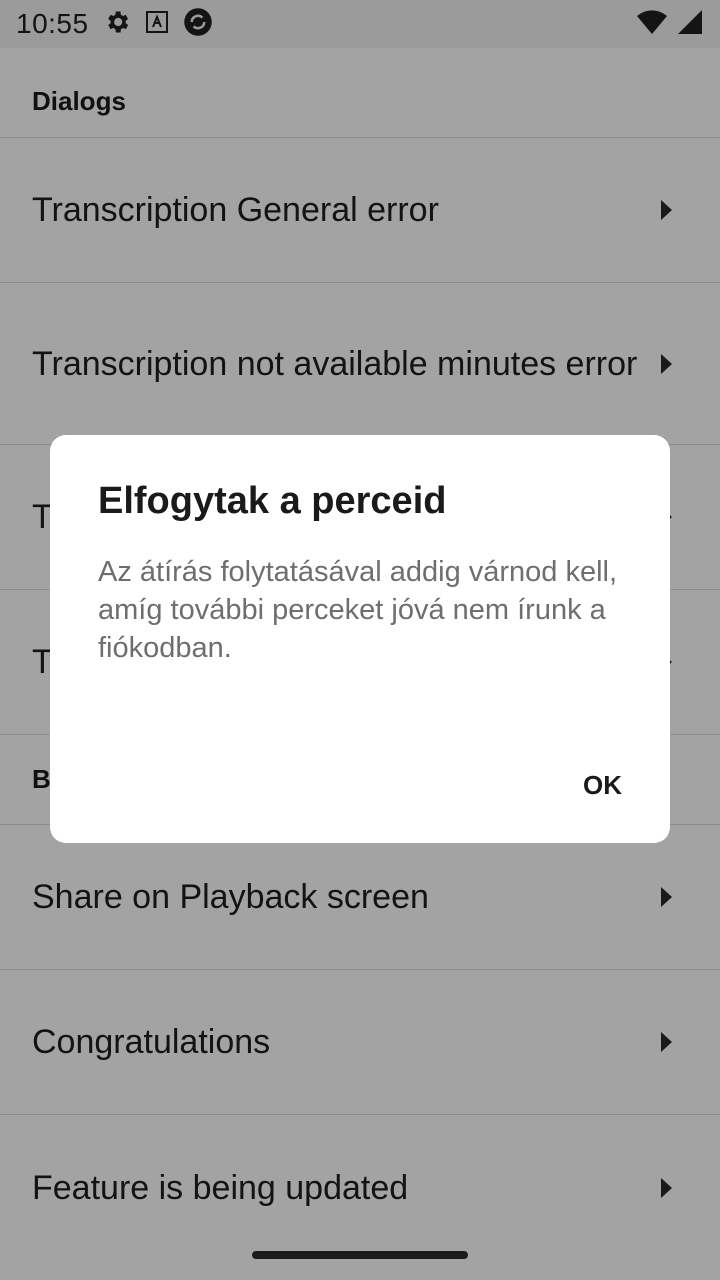 The width and height of the screenshot is (720, 1280). What do you see at coordinates (582, 785) in the screenshot?
I see `ok-button: OK` at bounding box center [582, 785].